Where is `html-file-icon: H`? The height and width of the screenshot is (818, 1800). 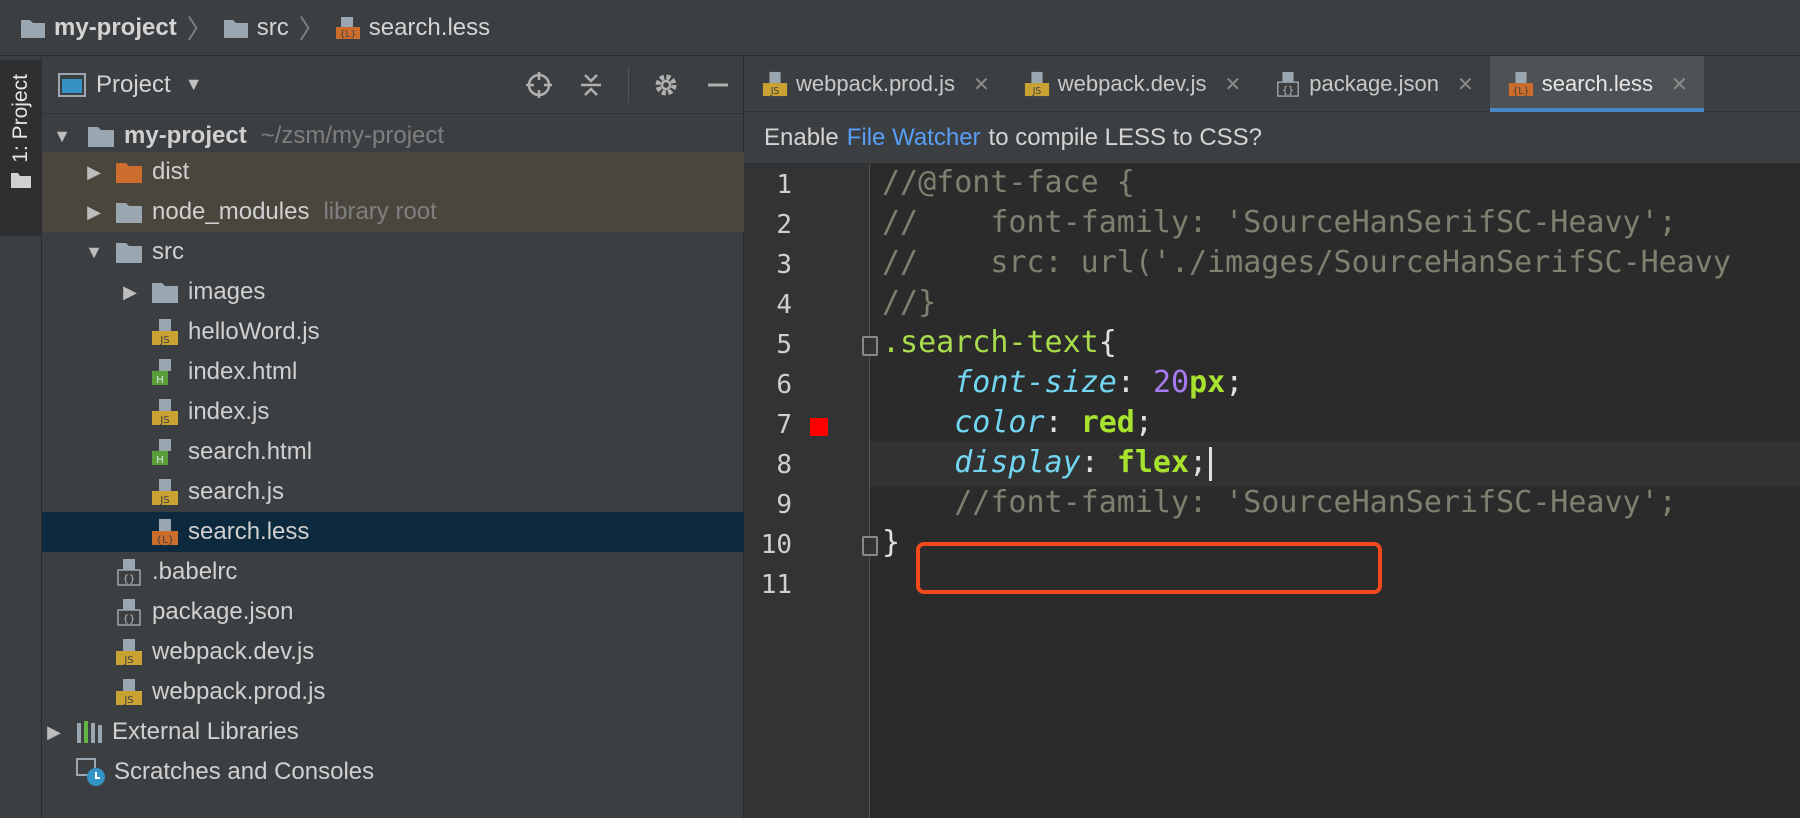 html-file-icon: H is located at coordinates (165, 452).